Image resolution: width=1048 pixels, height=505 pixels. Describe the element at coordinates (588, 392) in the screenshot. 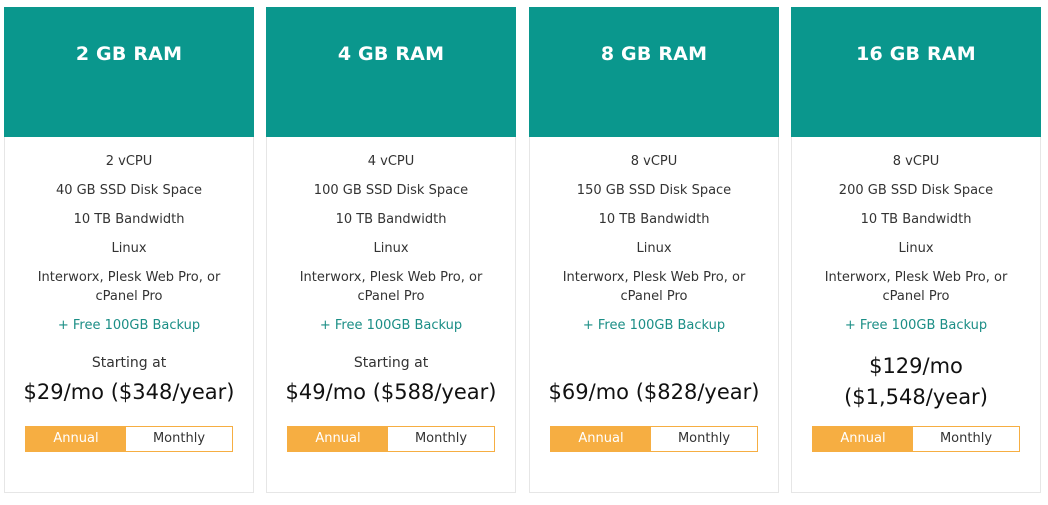

I see `price-monthly: $69/mo` at that location.